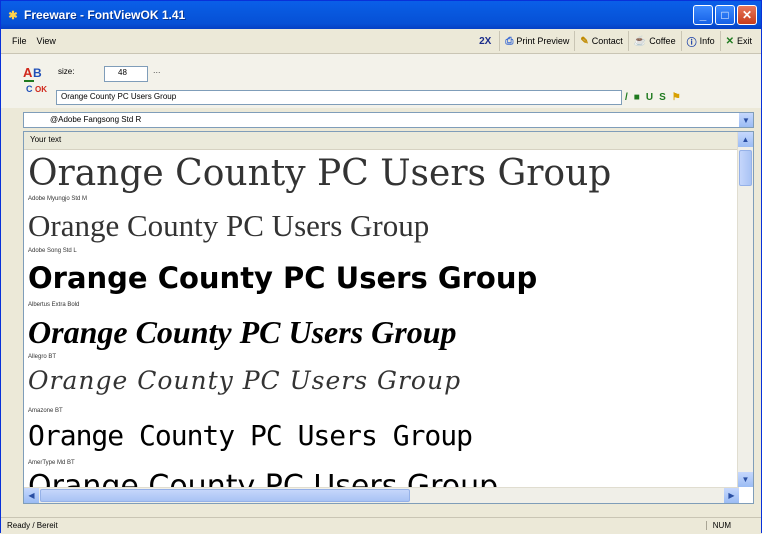 The width and height of the screenshot is (762, 534). What do you see at coordinates (46, 41) in the screenshot?
I see `menu-view: View` at bounding box center [46, 41].